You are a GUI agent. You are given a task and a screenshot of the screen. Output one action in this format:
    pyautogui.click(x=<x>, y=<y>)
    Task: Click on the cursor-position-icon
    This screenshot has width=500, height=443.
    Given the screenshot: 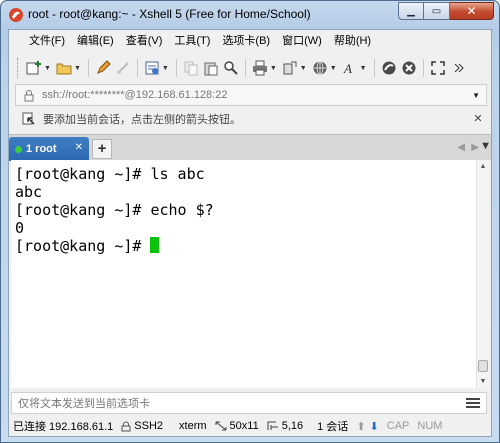 What is the action you would take?
    pyautogui.click(x=272, y=425)
    